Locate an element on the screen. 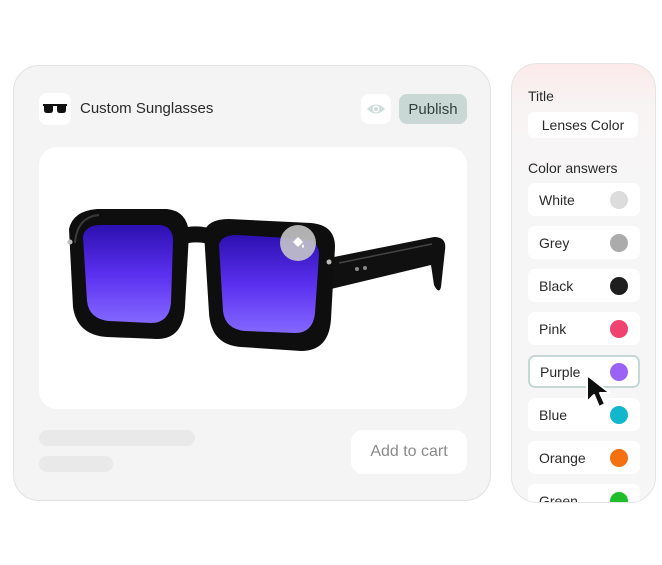 The image size is (662, 565). color-answer-orange: Orange is located at coordinates (584, 457).